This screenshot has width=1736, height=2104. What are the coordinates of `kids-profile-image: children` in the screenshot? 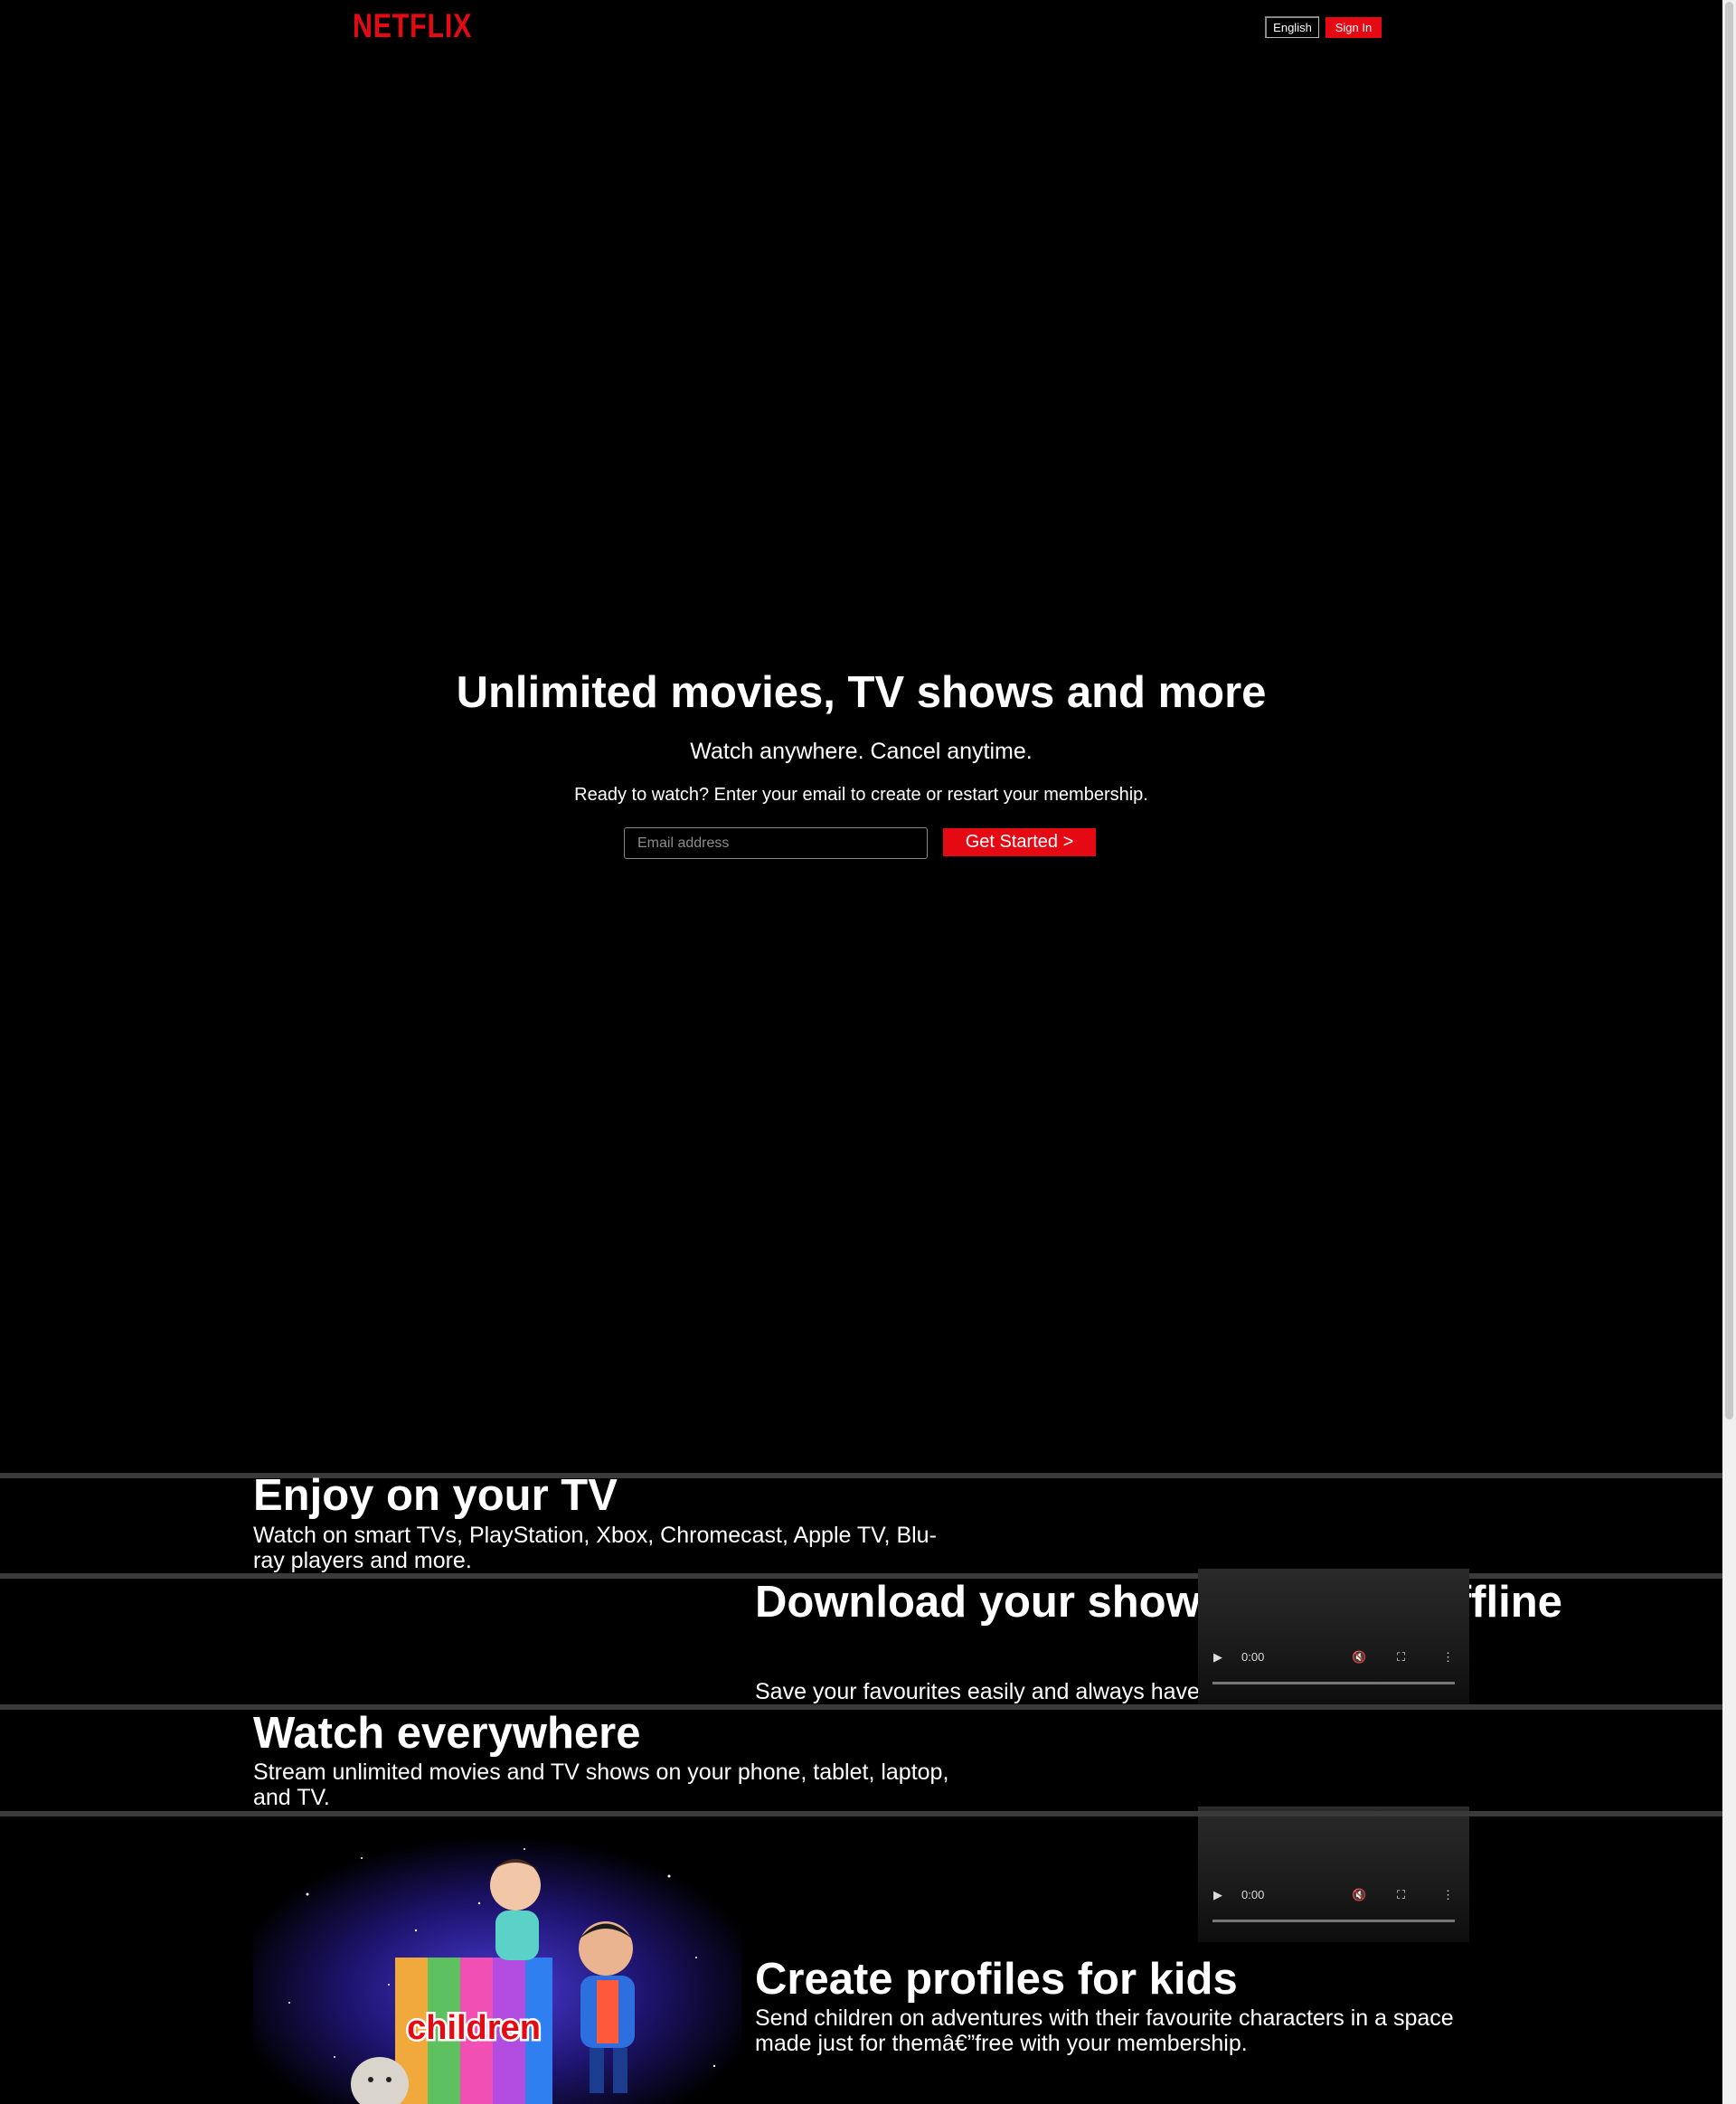 It's located at (497, 1963).